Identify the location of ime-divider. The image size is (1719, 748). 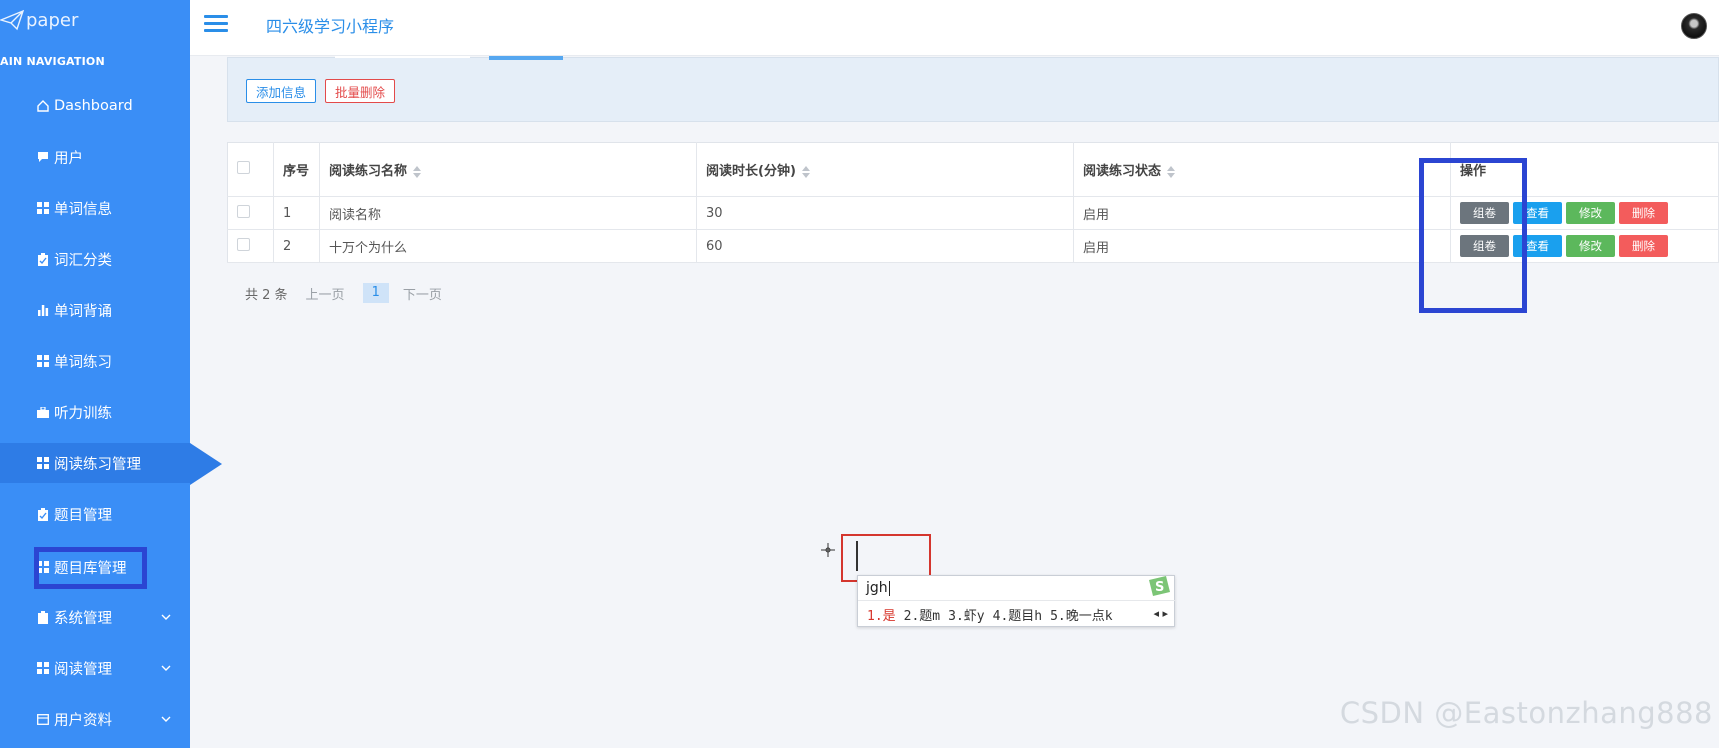
(1017, 600).